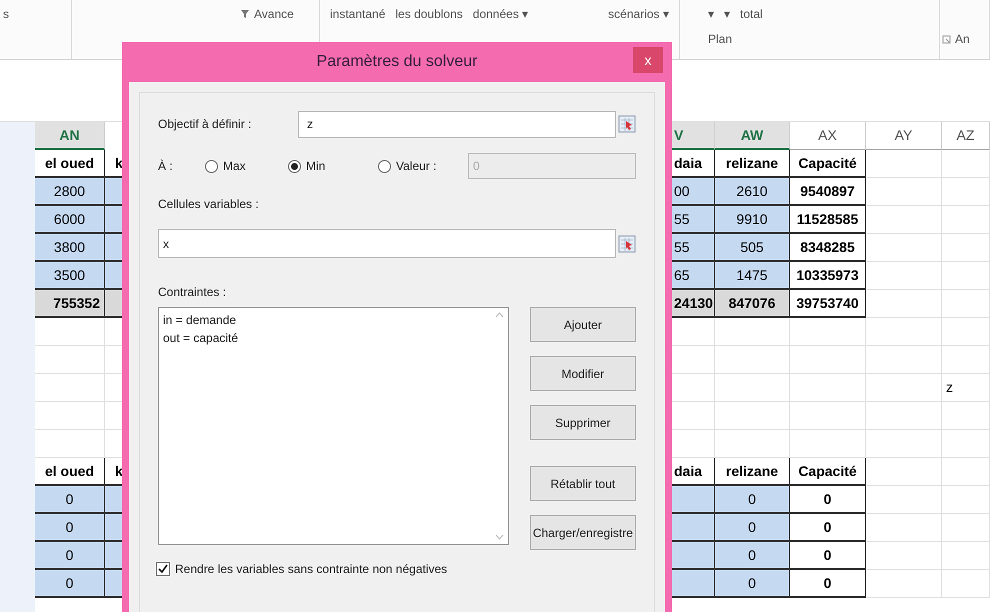  What do you see at coordinates (583, 532) in the screenshot?
I see `dialog-button: Charger/enregistre` at bounding box center [583, 532].